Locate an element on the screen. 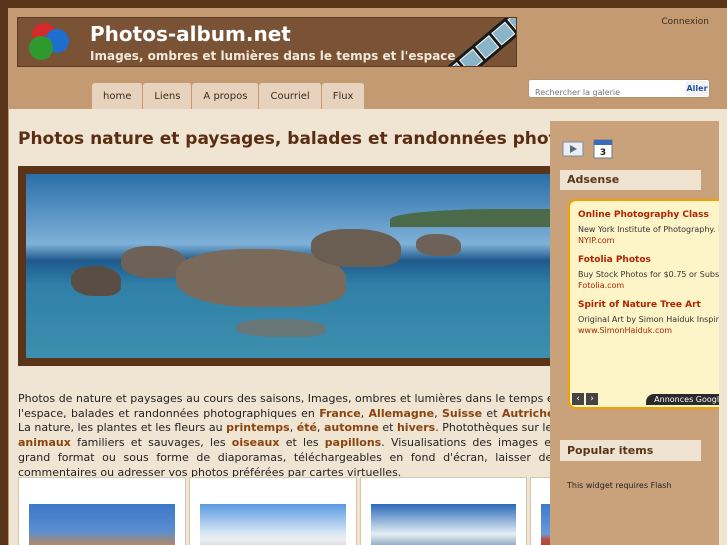  sidebar-icons: 3 is located at coordinates (588, 149).